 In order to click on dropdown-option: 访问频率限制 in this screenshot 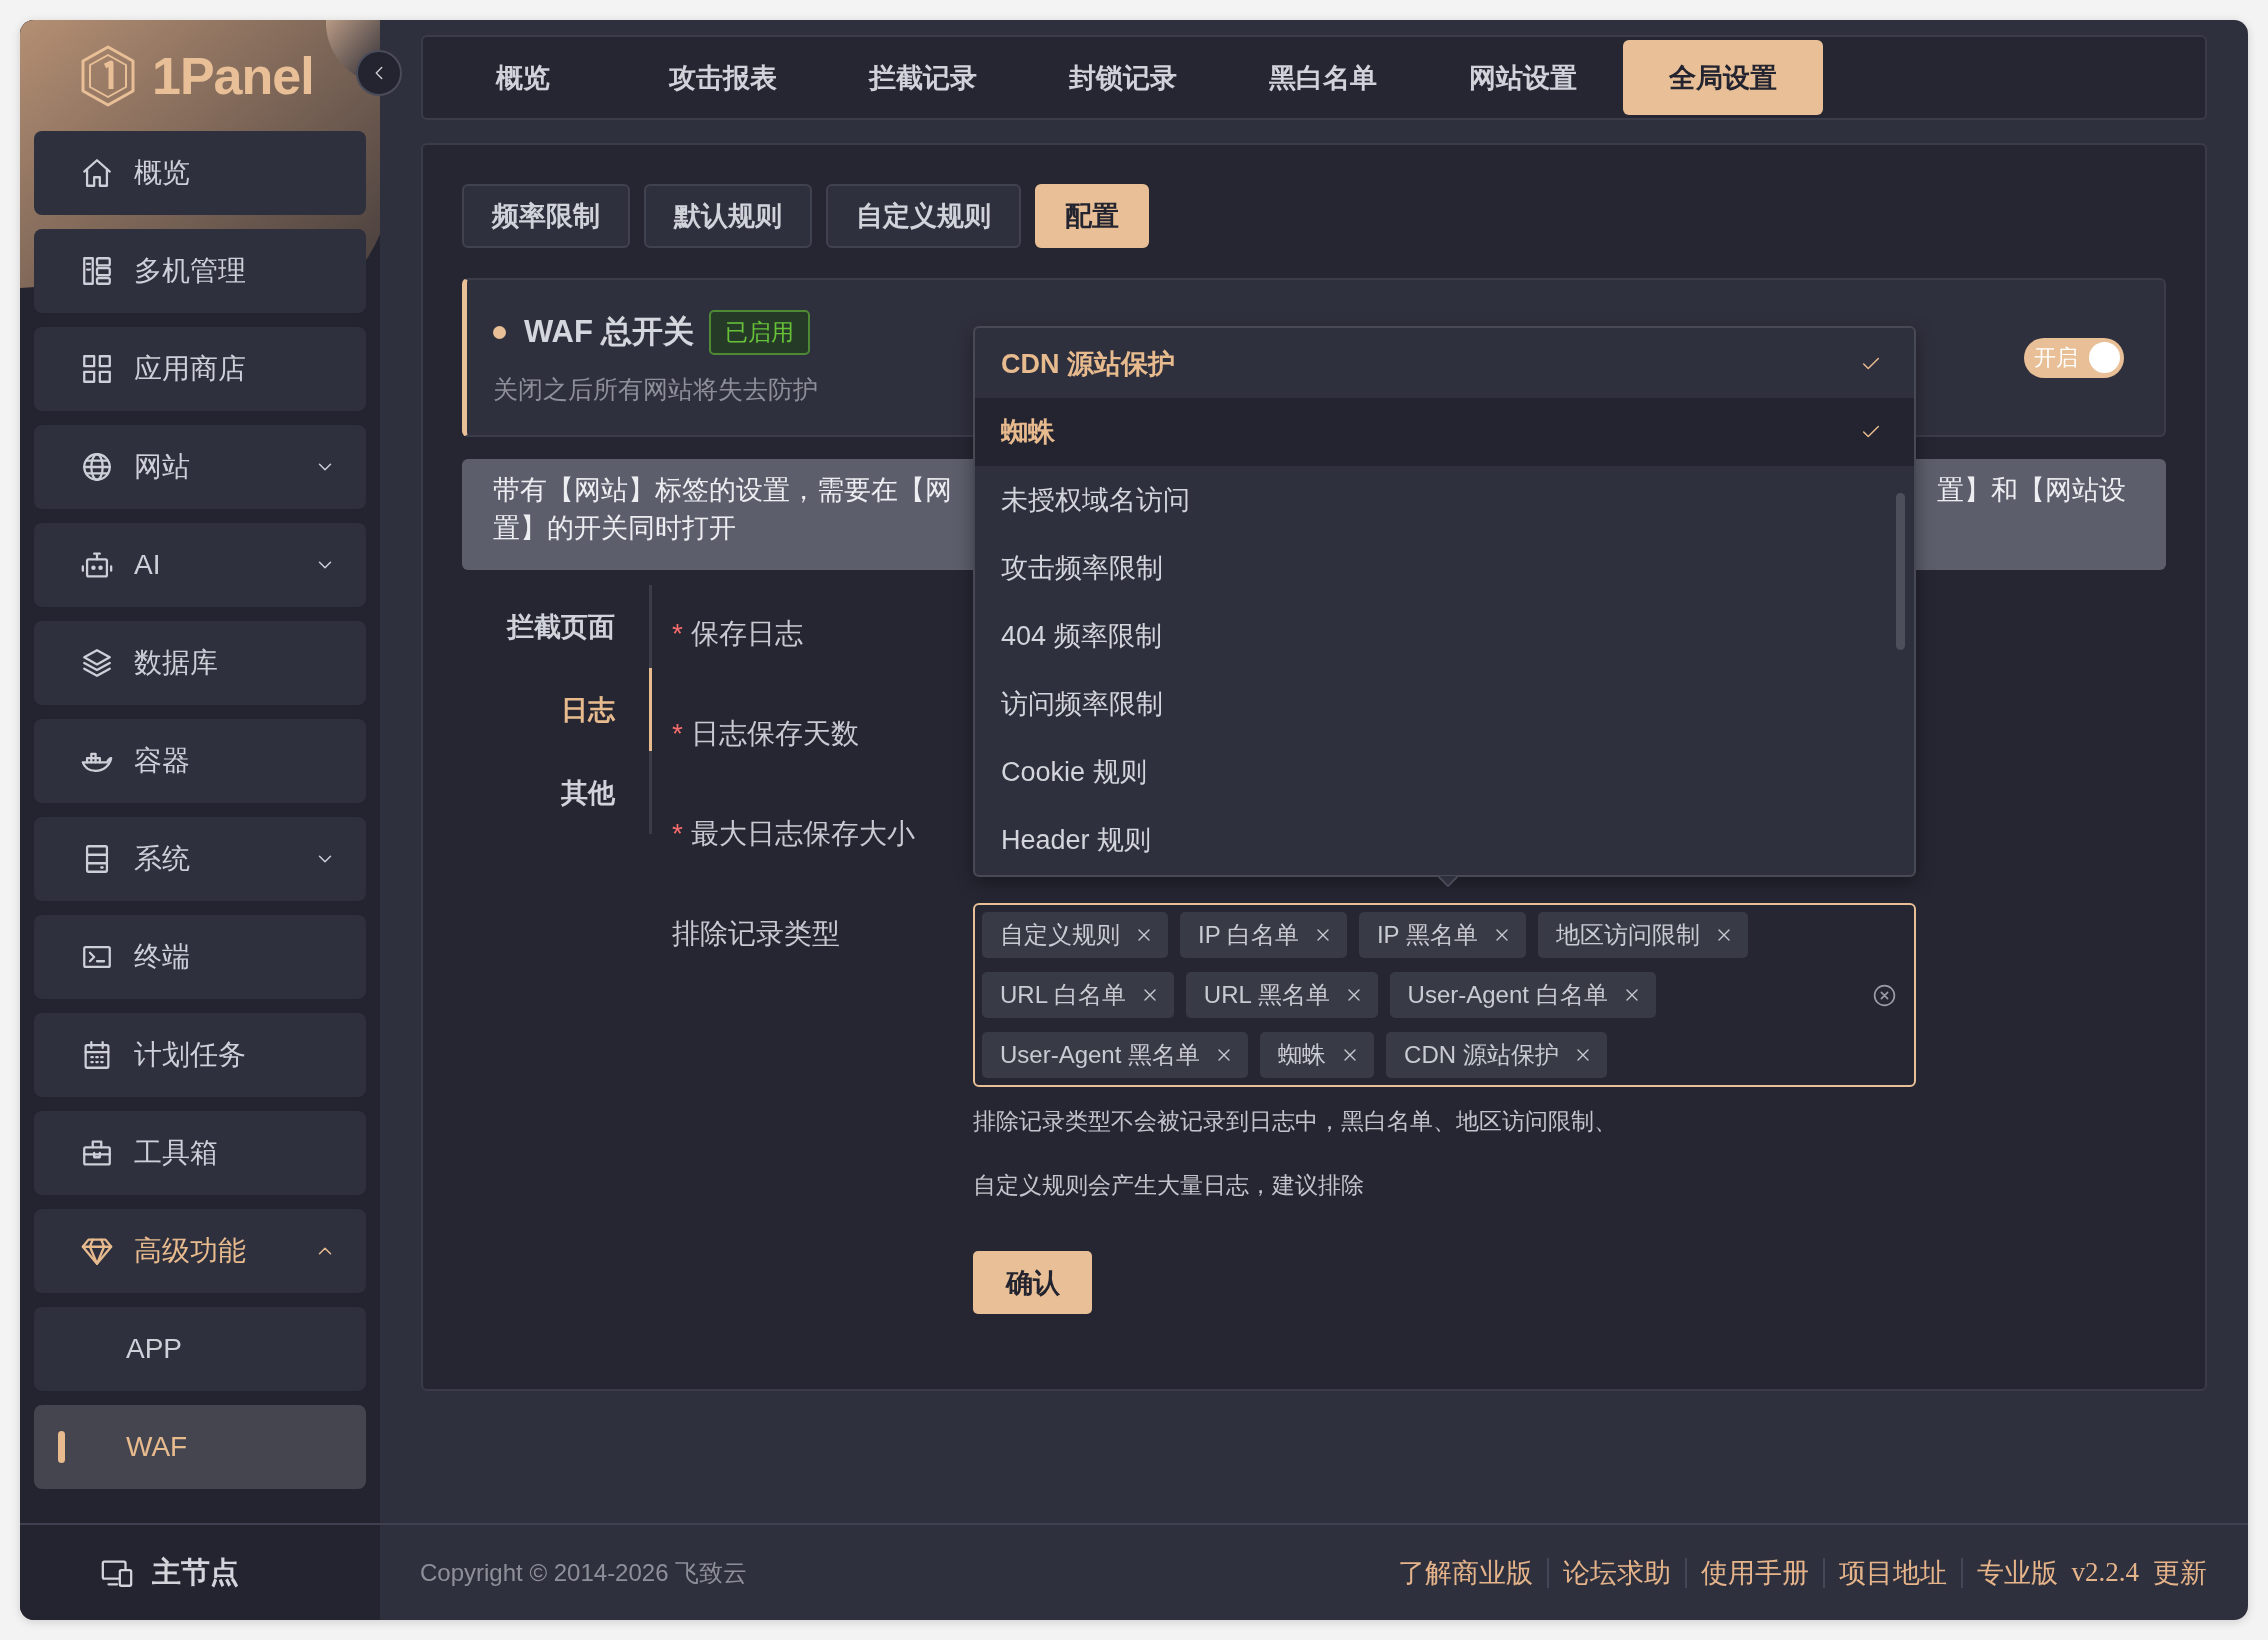, I will do `click(1444, 704)`.